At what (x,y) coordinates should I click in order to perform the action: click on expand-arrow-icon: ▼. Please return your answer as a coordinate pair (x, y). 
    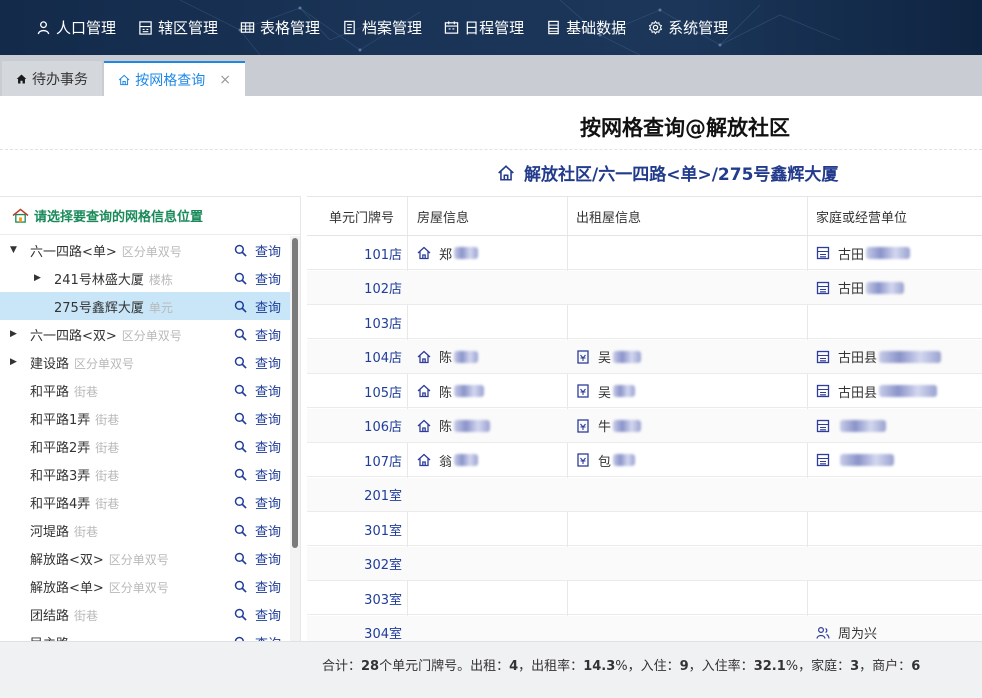
    Looking at the image, I should click on (15, 250).